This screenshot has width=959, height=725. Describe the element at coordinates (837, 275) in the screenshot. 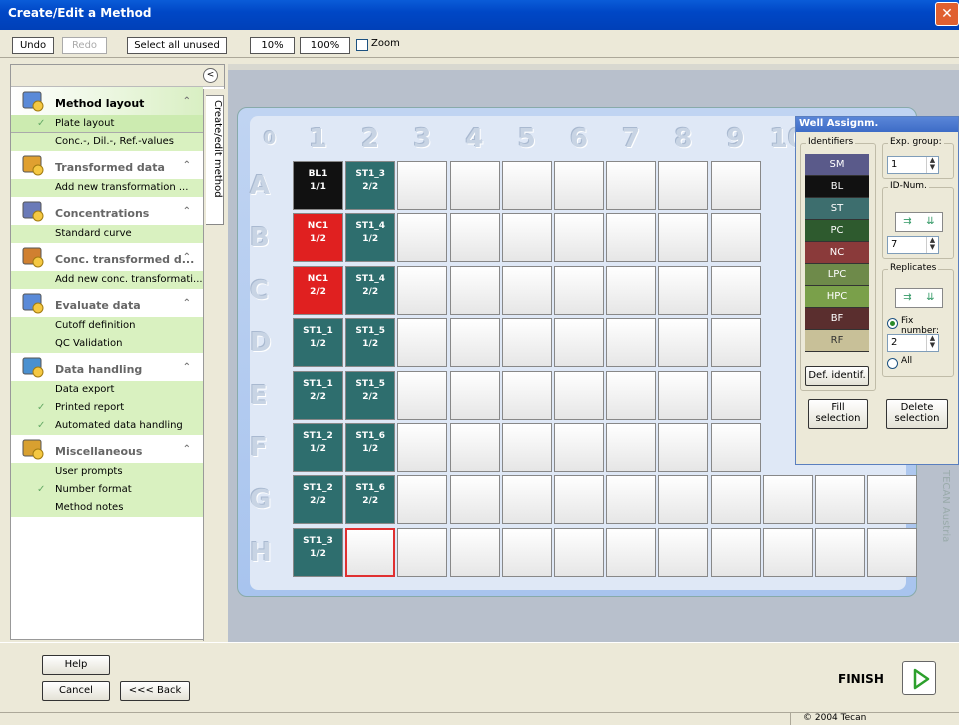

I see `identifier-button: LPC` at that location.